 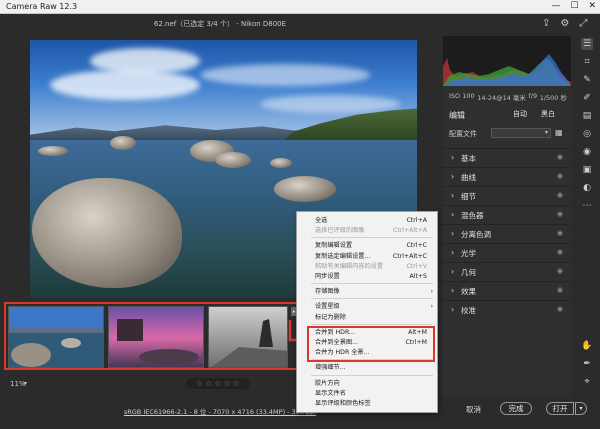 What do you see at coordinates (587, 364) in the screenshot?
I see `eyedropper-icon: ✒` at bounding box center [587, 364].